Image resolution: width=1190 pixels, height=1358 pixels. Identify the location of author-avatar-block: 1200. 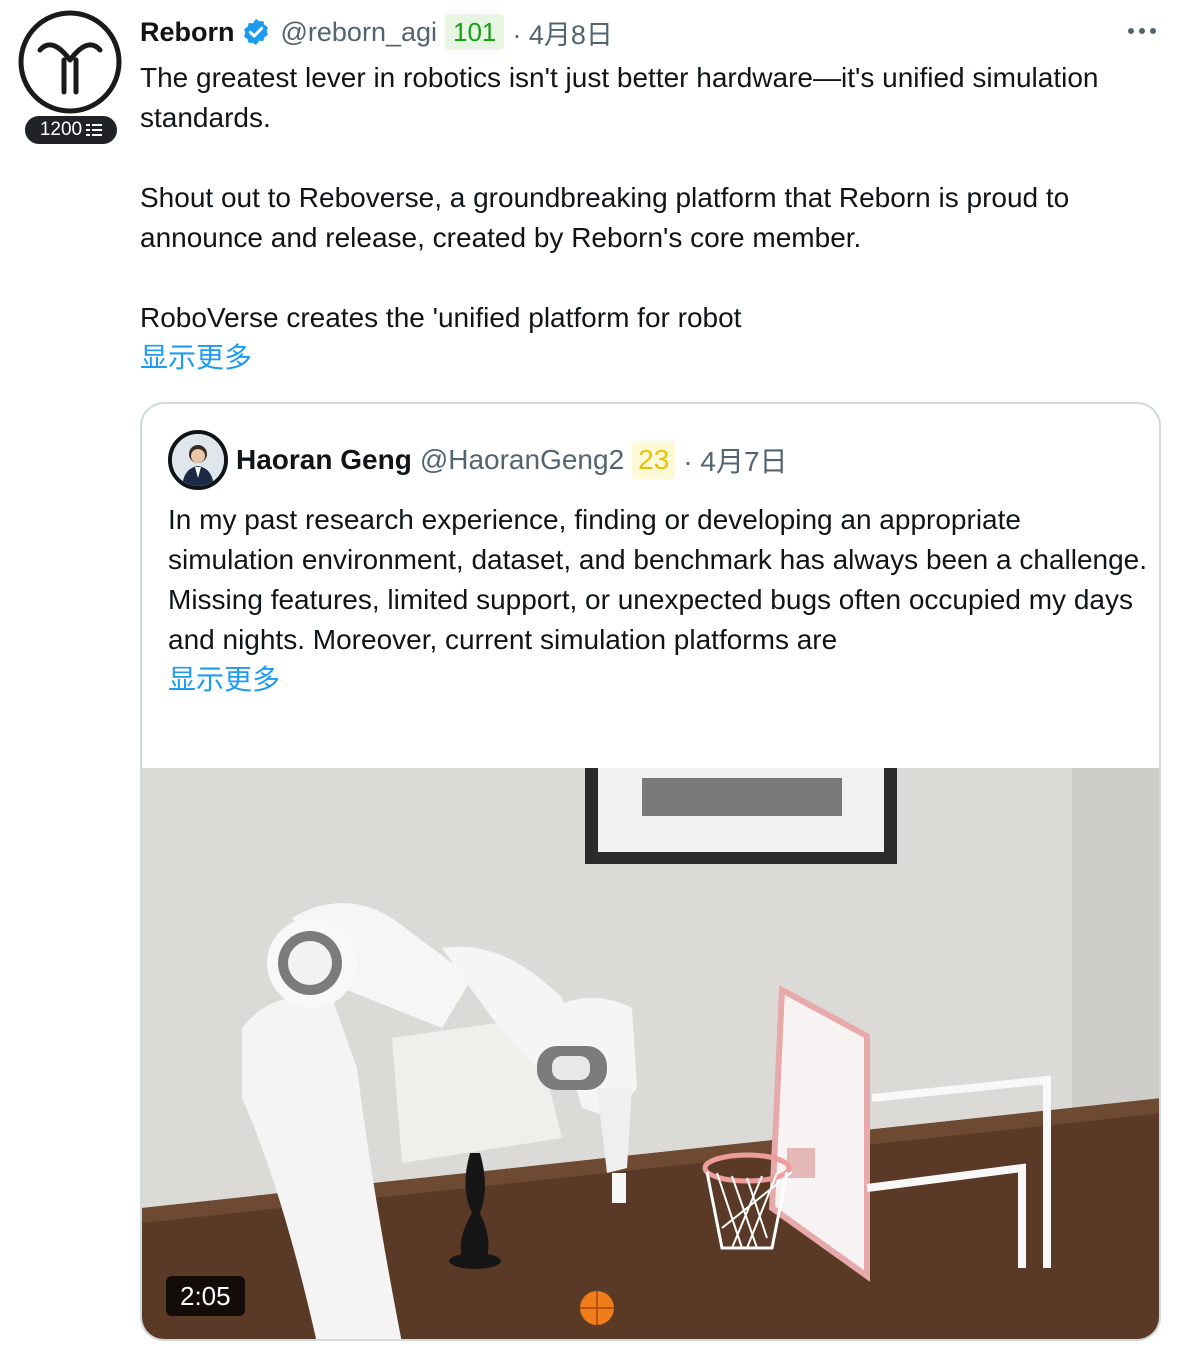
(70, 78).